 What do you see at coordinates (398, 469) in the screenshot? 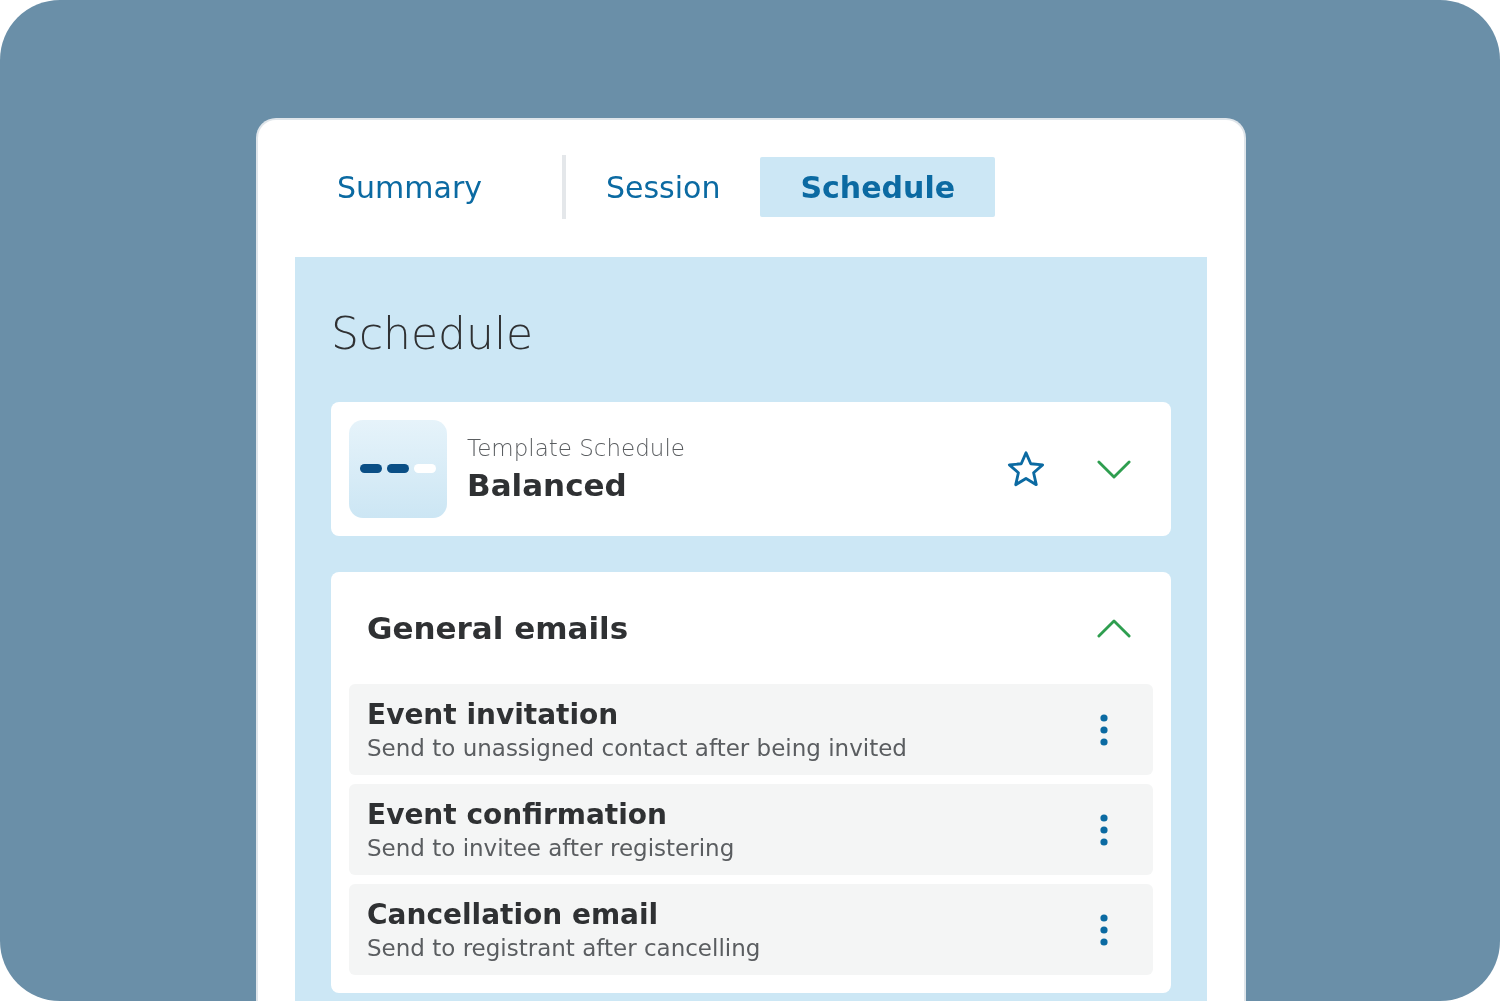
I see `schedule-bars-icon` at bounding box center [398, 469].